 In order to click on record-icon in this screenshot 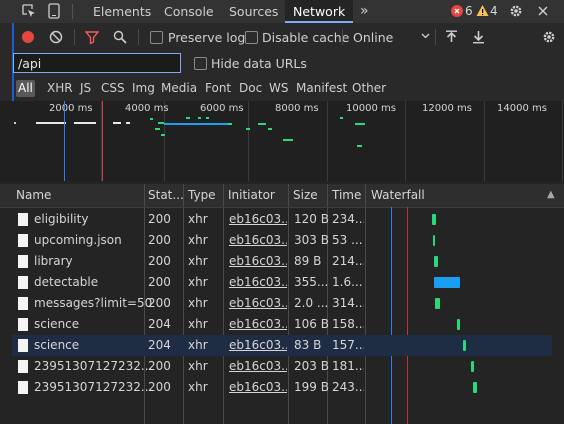, I will do `click(28, 37)`.